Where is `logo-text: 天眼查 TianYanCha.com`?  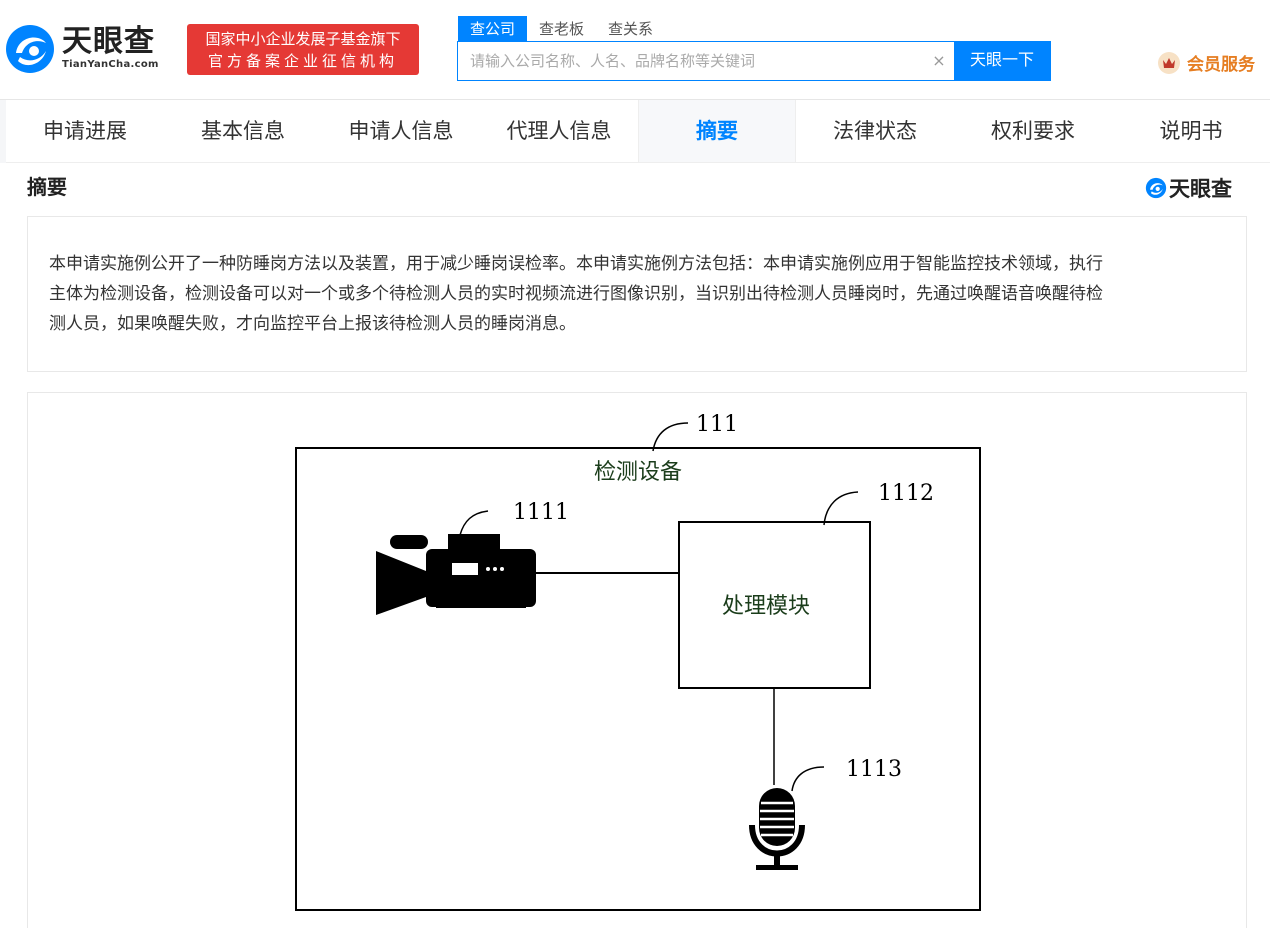
logo-text: 天眼查 TianYanCha.com is located at coordinates (110, 49).